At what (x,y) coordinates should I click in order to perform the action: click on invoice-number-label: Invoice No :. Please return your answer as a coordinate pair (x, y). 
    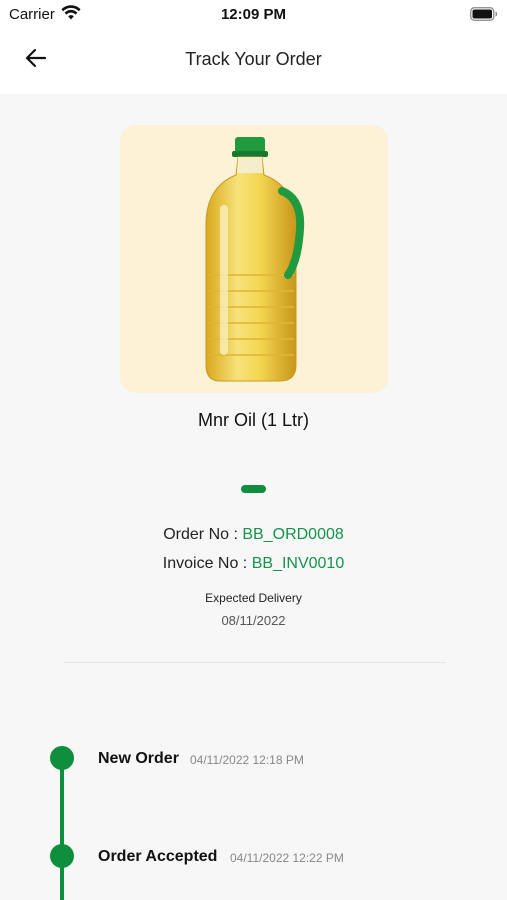
    Looking at the image, I should click on (205, 563).